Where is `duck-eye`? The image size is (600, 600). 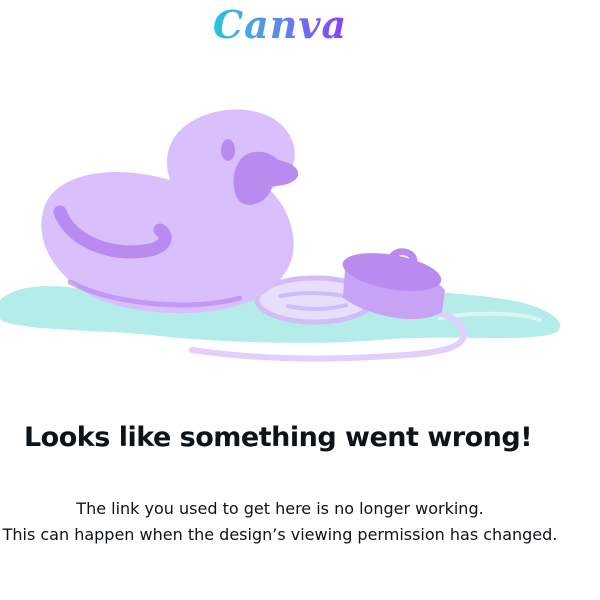 duck-eye is located at coordinates (228, 150).